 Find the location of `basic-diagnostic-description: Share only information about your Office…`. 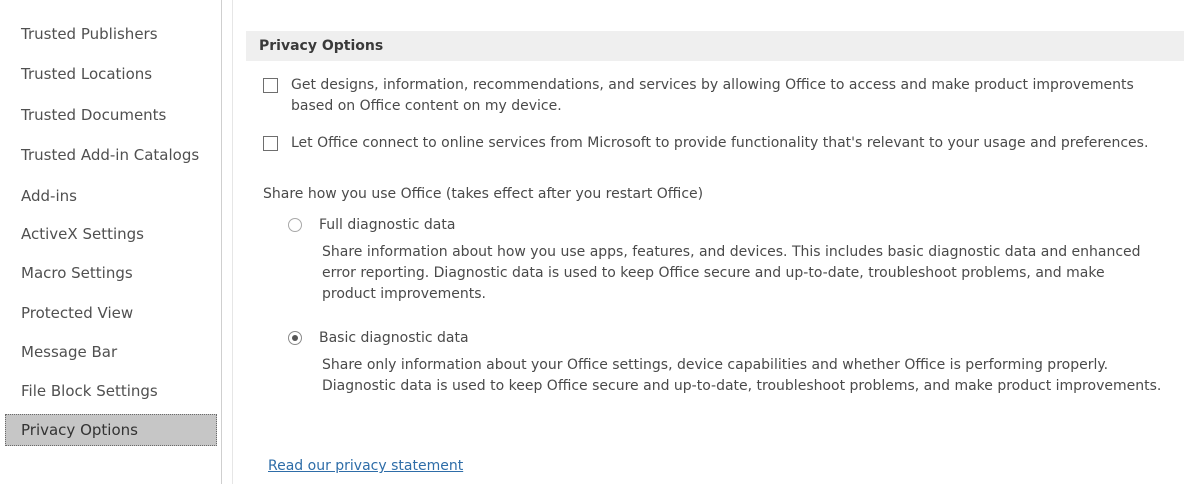

basic-diagnostic-description: Share only information about your Office… is located at coordinates (742, 375).